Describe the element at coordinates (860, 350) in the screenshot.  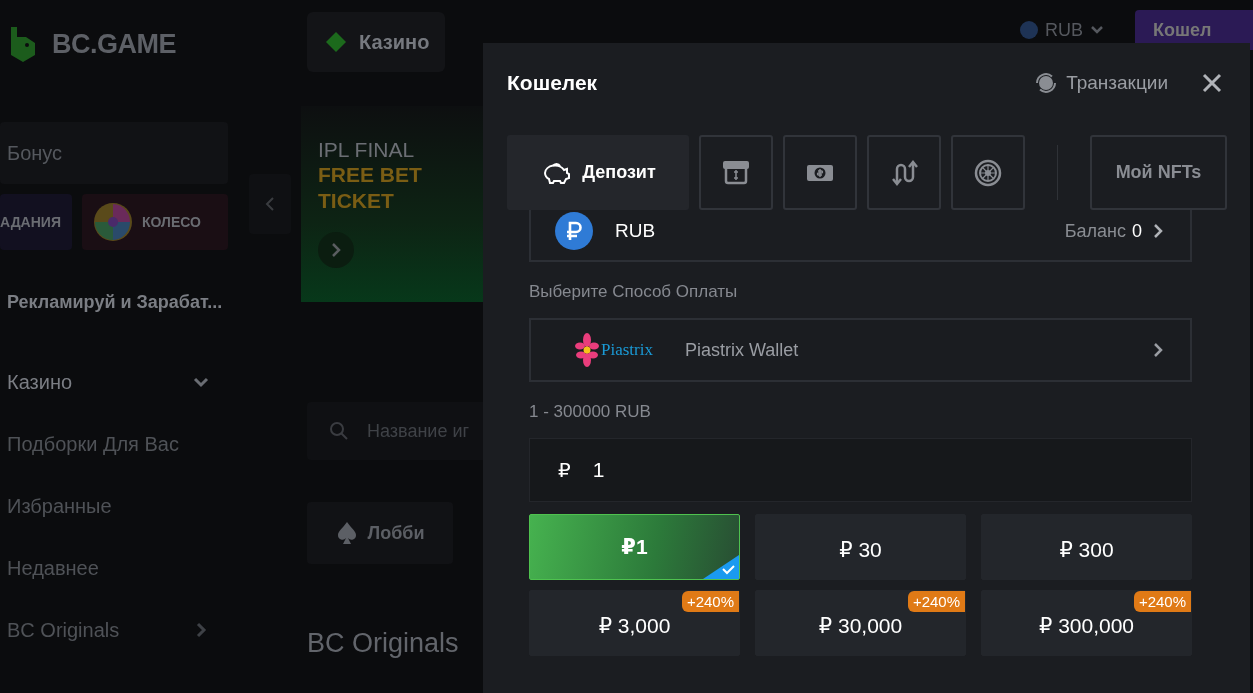
I see `payment-method-select: Piastrix Piastrix Wallet` at that location.